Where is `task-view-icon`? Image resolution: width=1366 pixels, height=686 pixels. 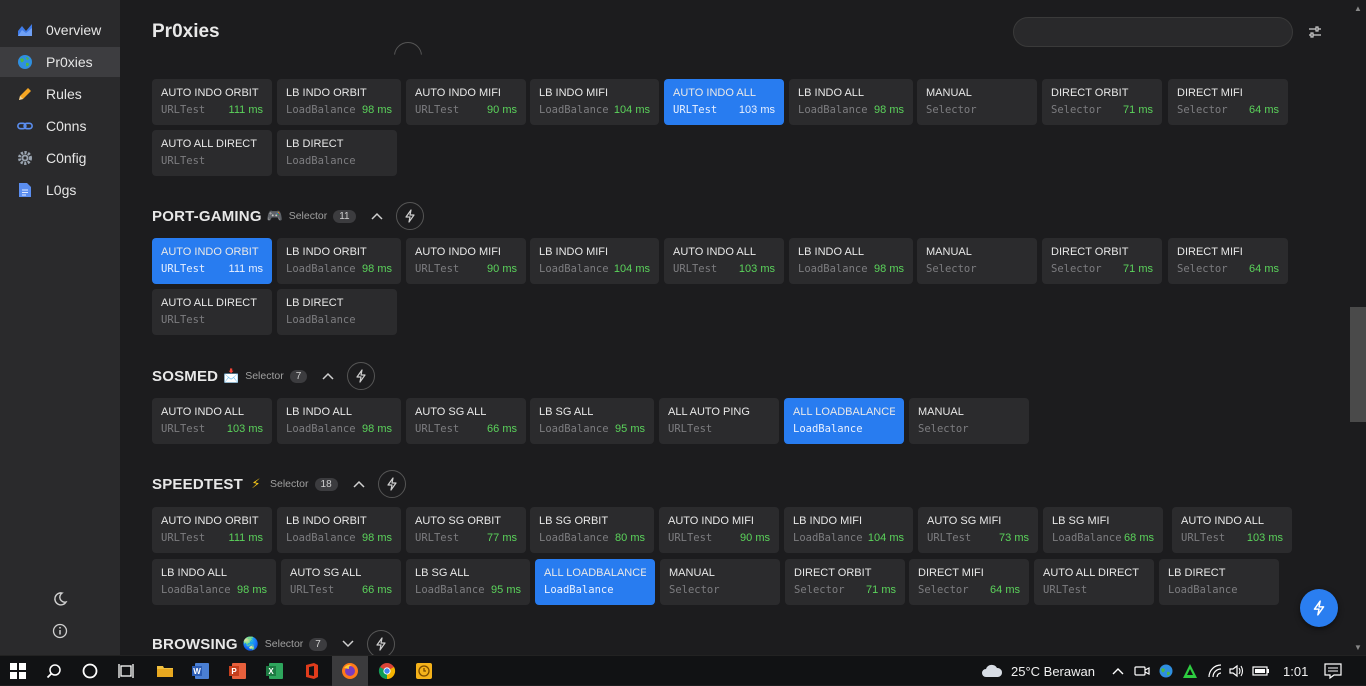 task-view-icon is located at coordinates (126, 671).